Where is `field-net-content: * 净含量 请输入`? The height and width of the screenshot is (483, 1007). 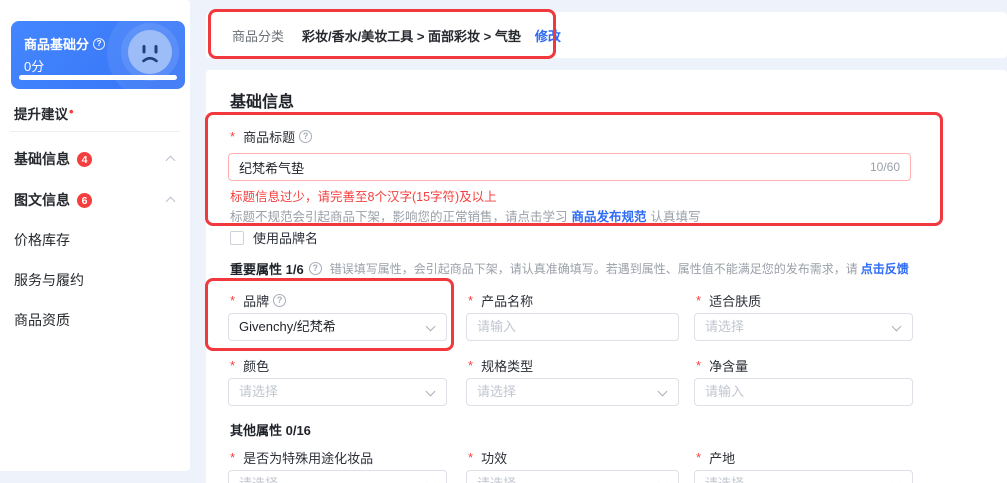
field-net-content: * 净含量 请输入 is located at coordinates (803, 385).